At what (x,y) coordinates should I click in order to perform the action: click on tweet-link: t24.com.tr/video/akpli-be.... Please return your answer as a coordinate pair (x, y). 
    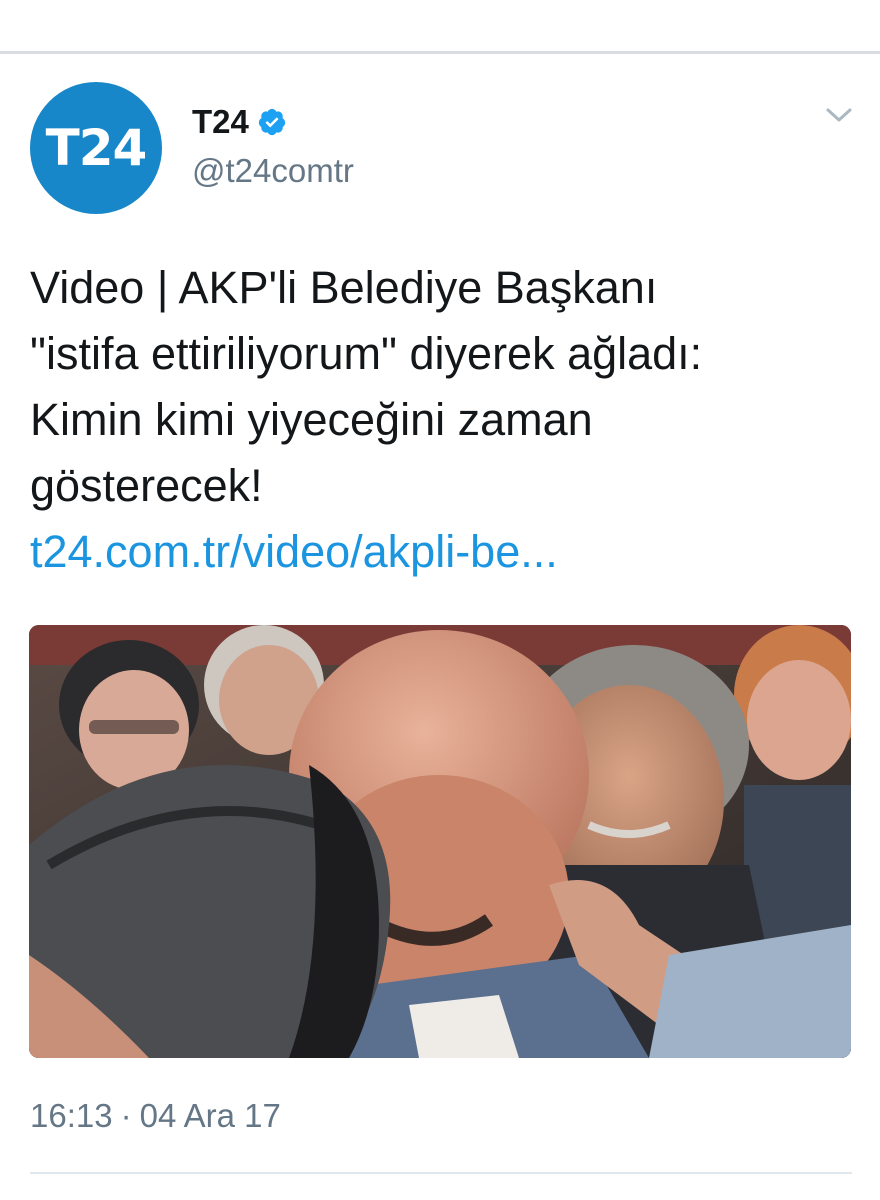
    Looking at the image, I should click on (445, 552).